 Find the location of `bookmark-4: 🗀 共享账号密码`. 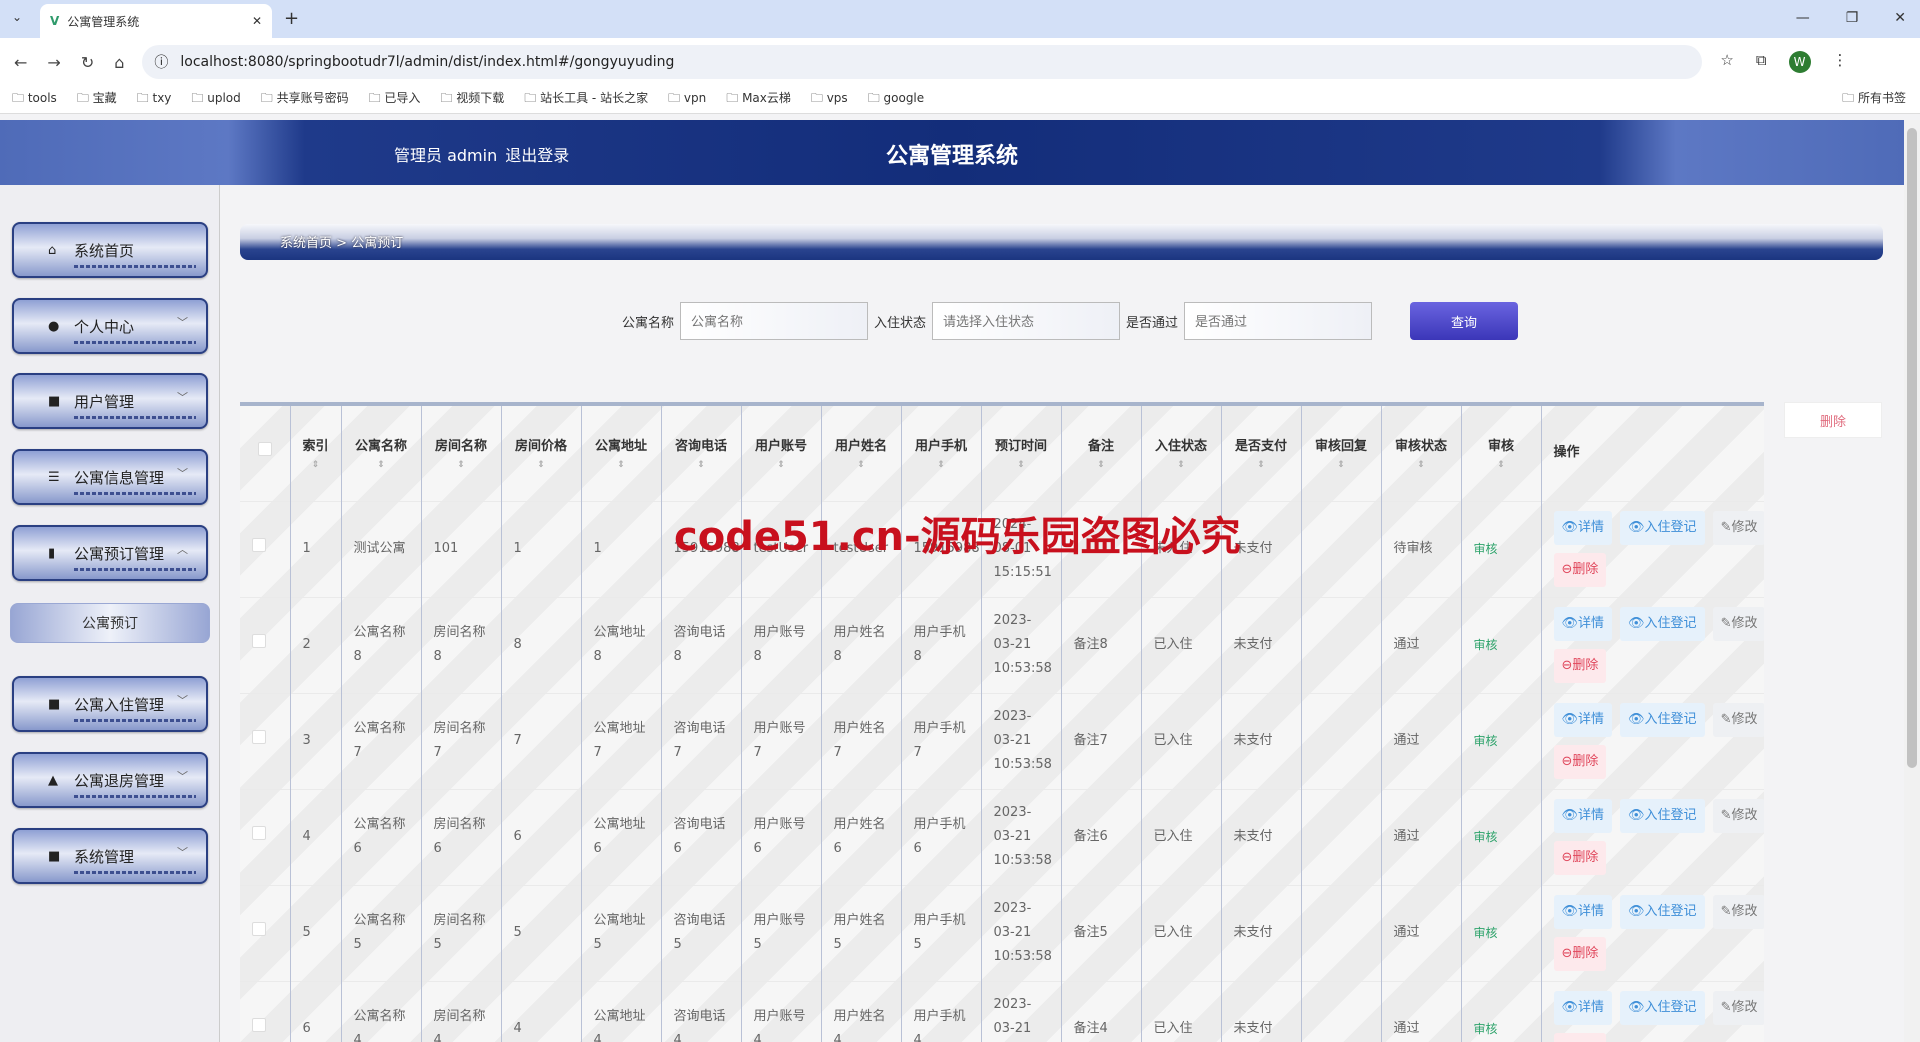

bookmark-4: 🗀 共享账号密码 is located at coordinates (305, 99).